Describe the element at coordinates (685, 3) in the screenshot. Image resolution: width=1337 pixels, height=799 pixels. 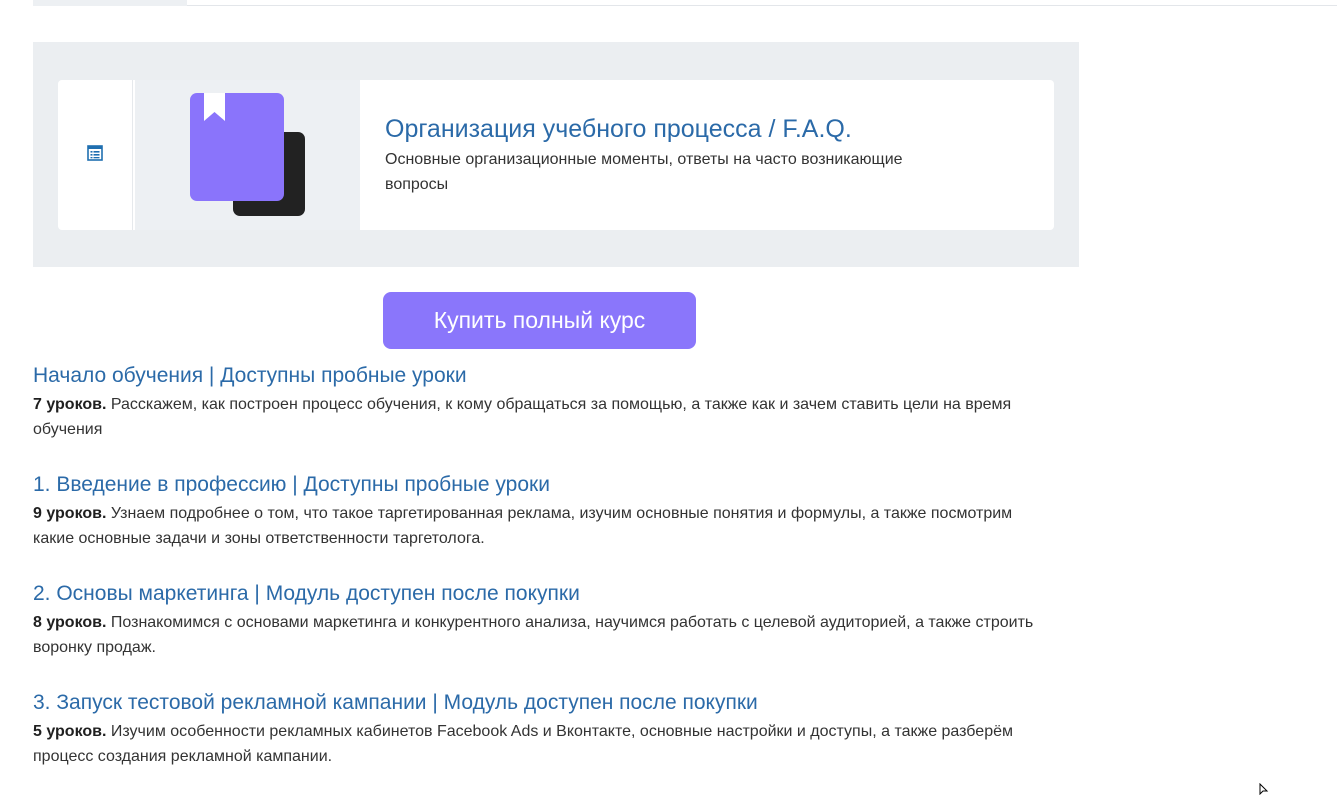
I see `top-tab-bar` at that location.